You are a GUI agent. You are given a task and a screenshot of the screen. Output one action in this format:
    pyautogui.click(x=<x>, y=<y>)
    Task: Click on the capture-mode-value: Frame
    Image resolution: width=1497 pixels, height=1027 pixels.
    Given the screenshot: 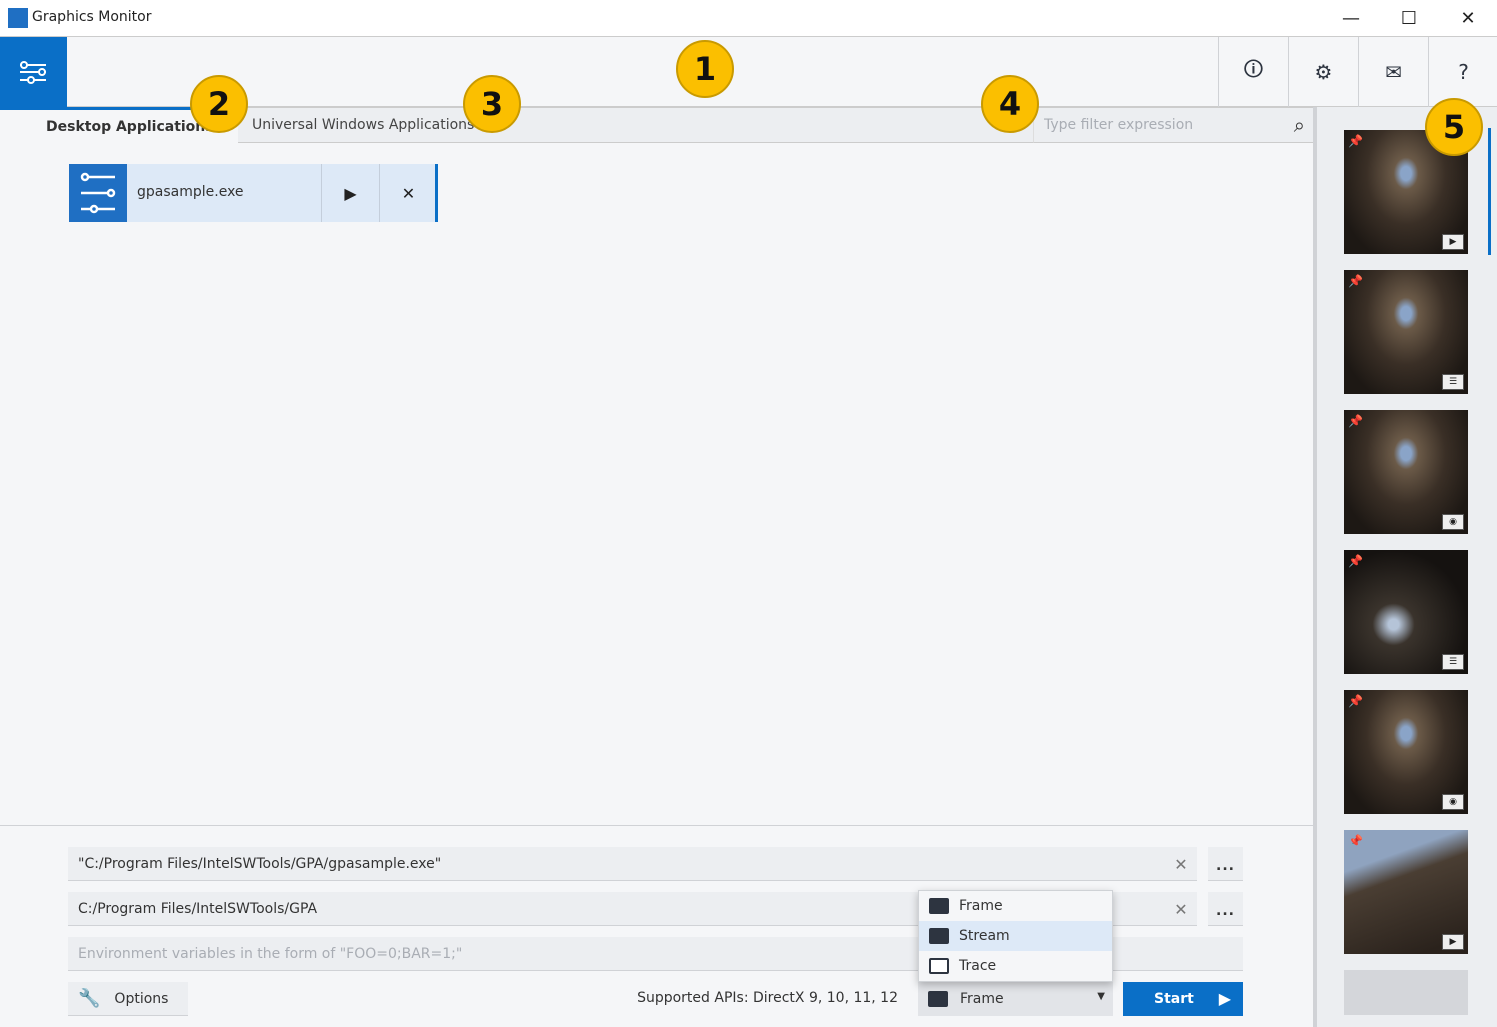 What is the action you would take?
    pyautogui.click(x=982, y=999)
    